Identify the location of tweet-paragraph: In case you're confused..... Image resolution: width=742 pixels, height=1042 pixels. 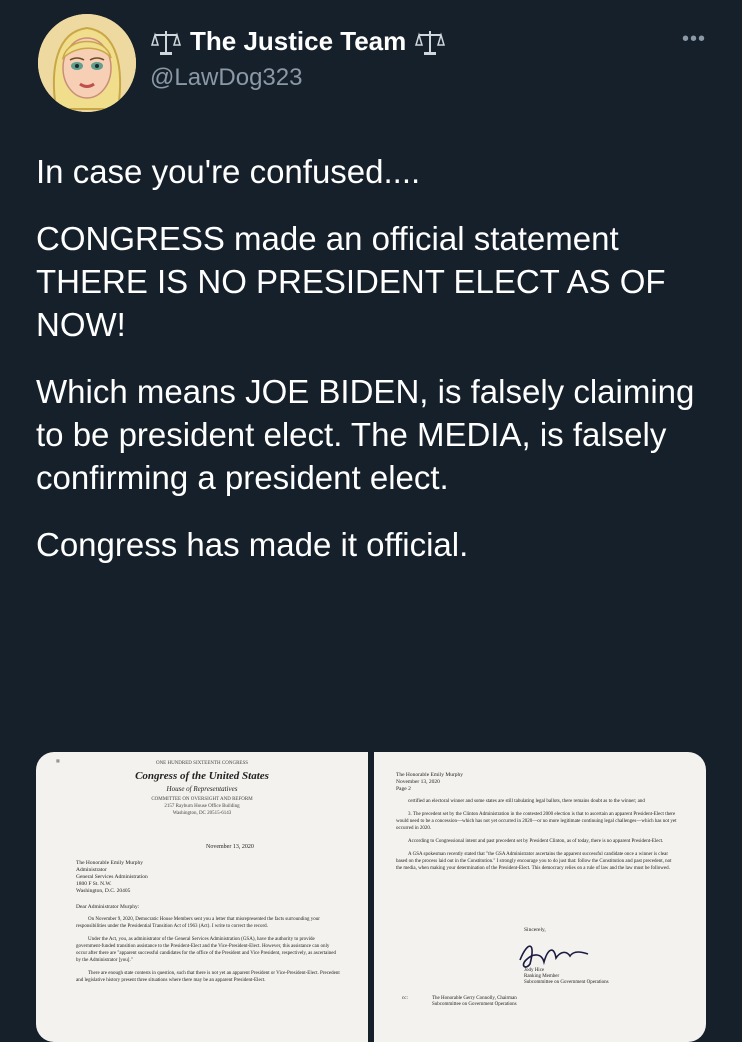
(228, 171).